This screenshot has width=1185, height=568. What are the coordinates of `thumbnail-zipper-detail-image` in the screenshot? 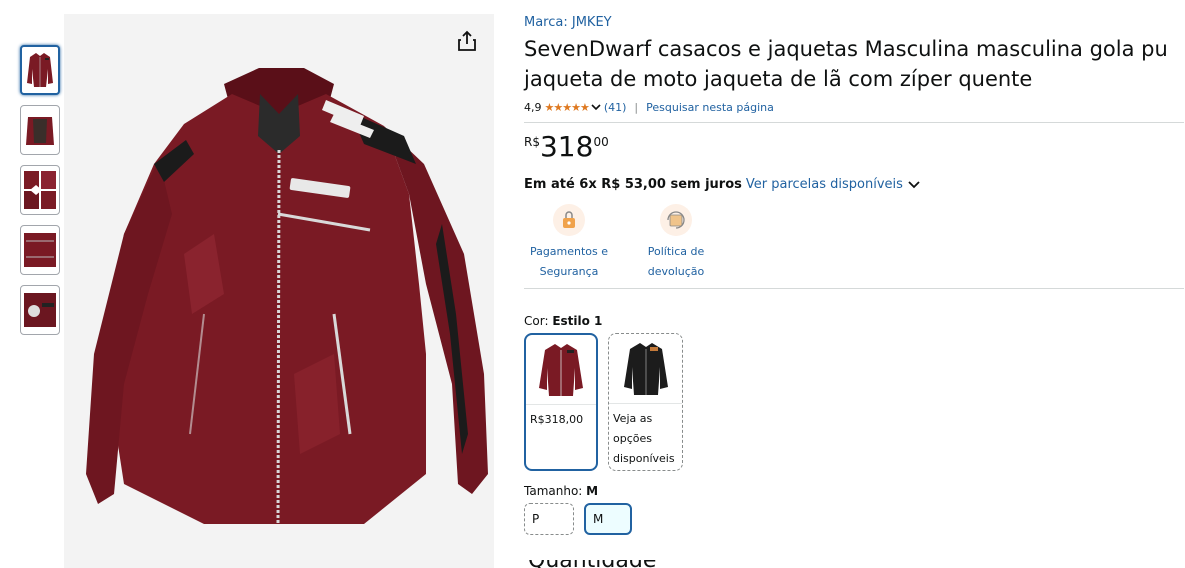 It's located at (40, 250).